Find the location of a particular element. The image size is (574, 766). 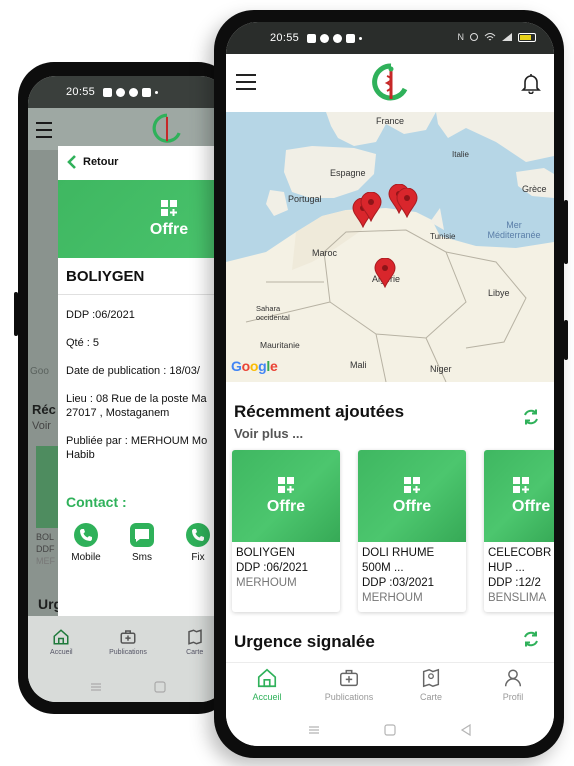

back-phone-side-button is located at coordinates (16, 314).